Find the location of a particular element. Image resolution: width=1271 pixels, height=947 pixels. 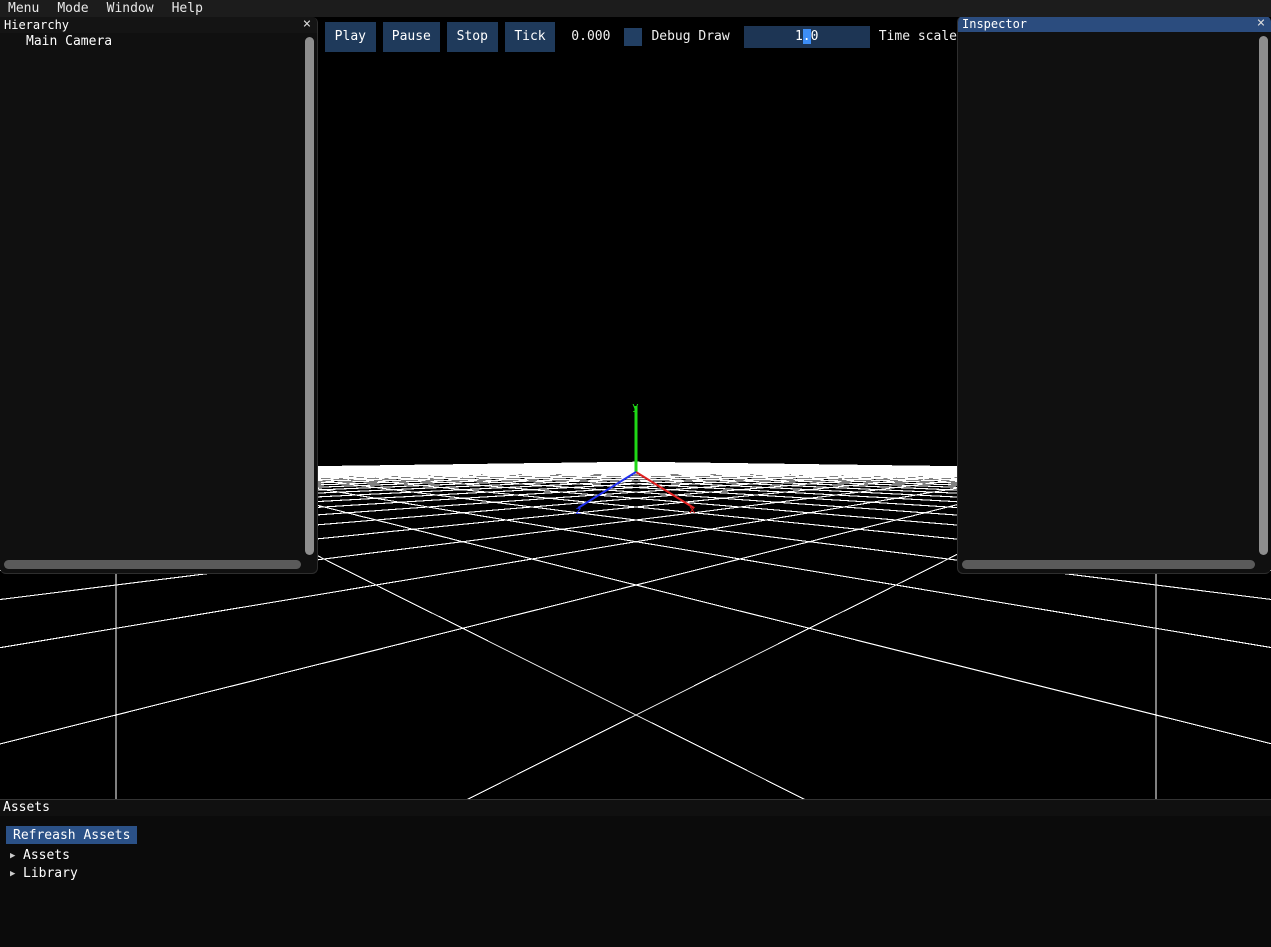

inspector-vertical-scrollbar is located at coordinates (1263, 295).